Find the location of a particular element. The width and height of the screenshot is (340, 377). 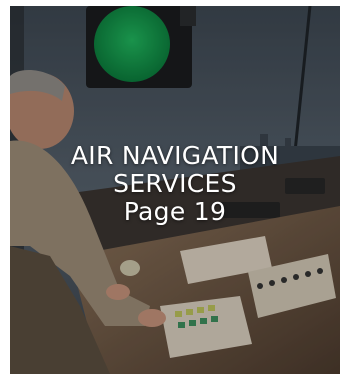

page-label: Page 19 is located at coordinates (175, 211).